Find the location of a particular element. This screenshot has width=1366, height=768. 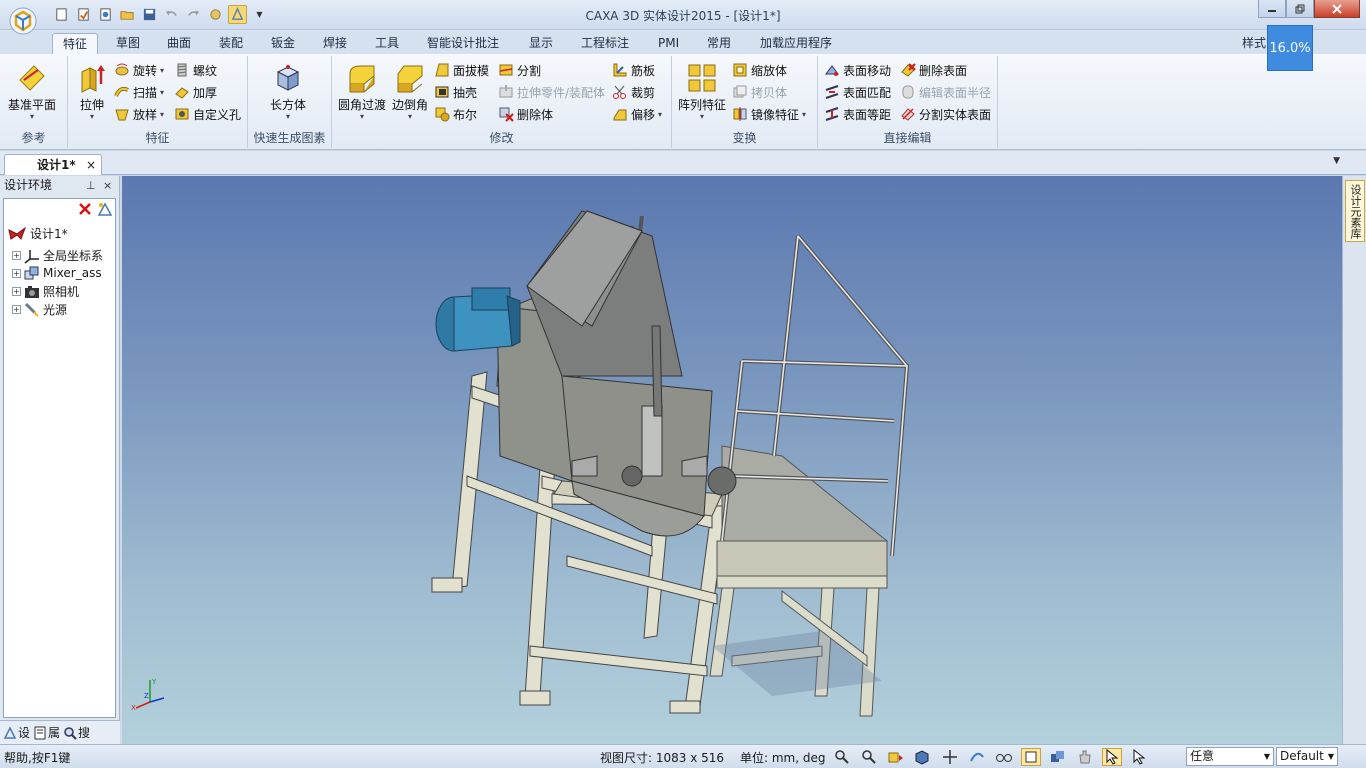

delete-face-button: 删除表面 is located at coordinates (933, 70).